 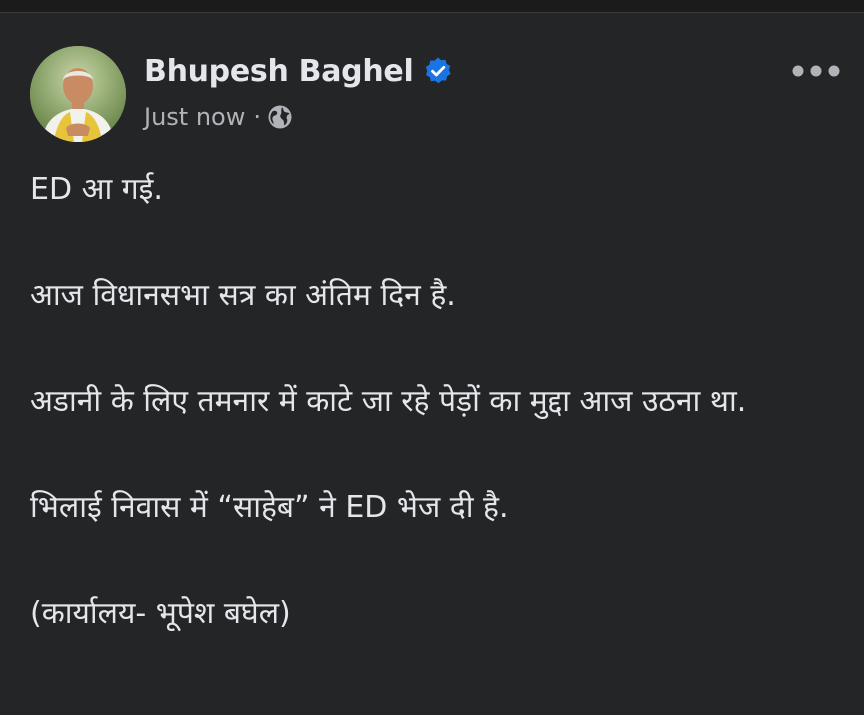 I want to click on top-edge-strip, so click(x=432, y=6).